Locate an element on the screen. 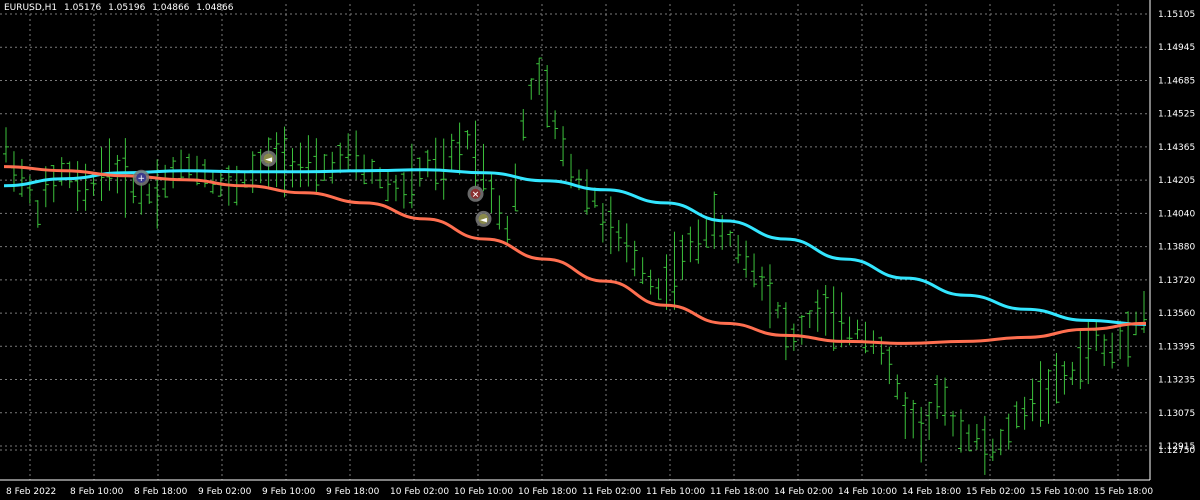 This screenshot has width=1200, height=500. y-tick-label: 1.14365 is located at coordinates (1176, 148).